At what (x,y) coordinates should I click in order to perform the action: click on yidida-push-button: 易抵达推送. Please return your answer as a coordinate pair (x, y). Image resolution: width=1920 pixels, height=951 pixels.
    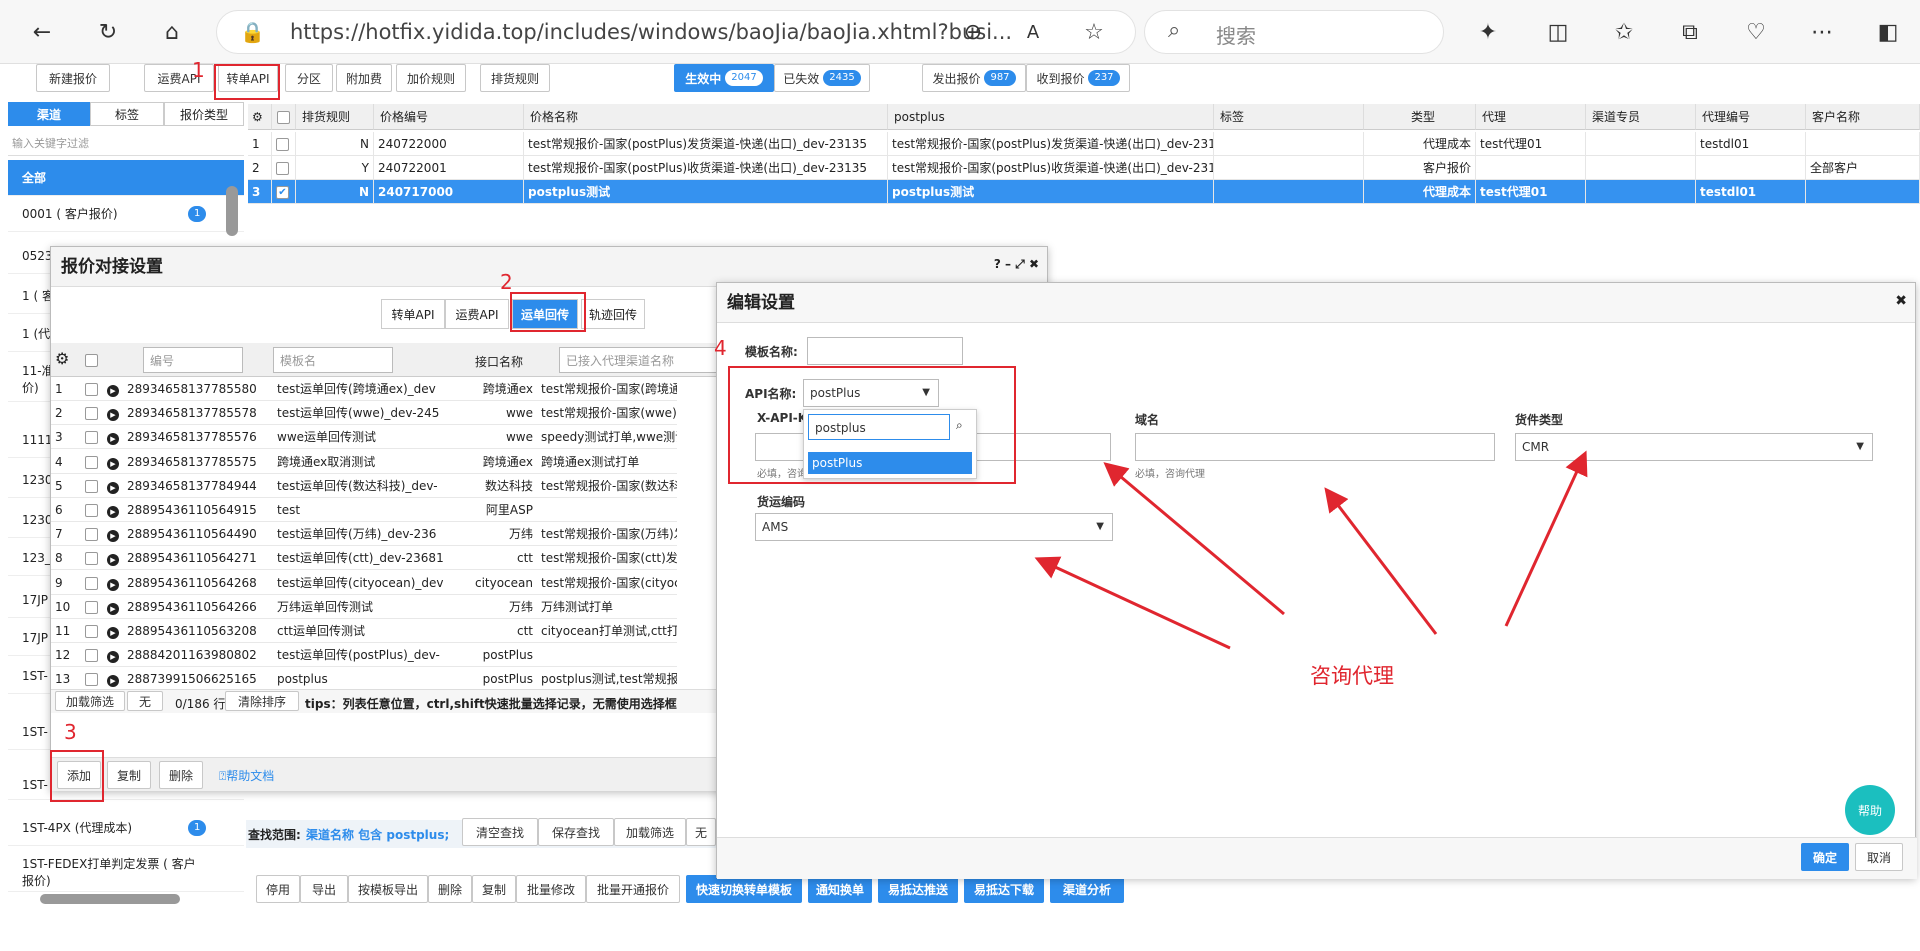
    Looking at the image, I should click on (918, 889).